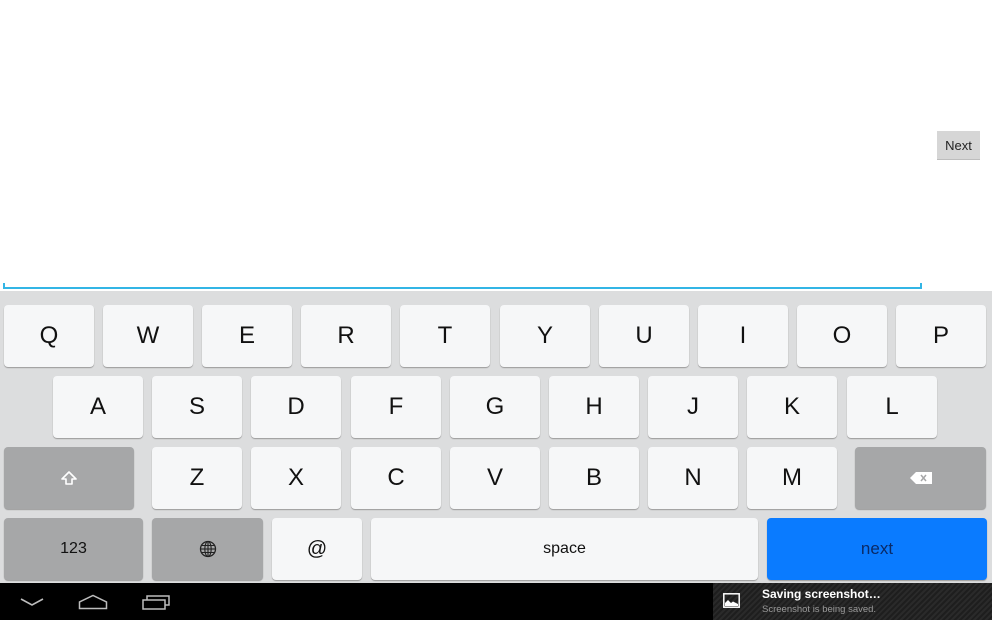  What do you see at coordinates (594, 478) in the screenshot?
I see `key-b: B` at bounding box center [594, 478].